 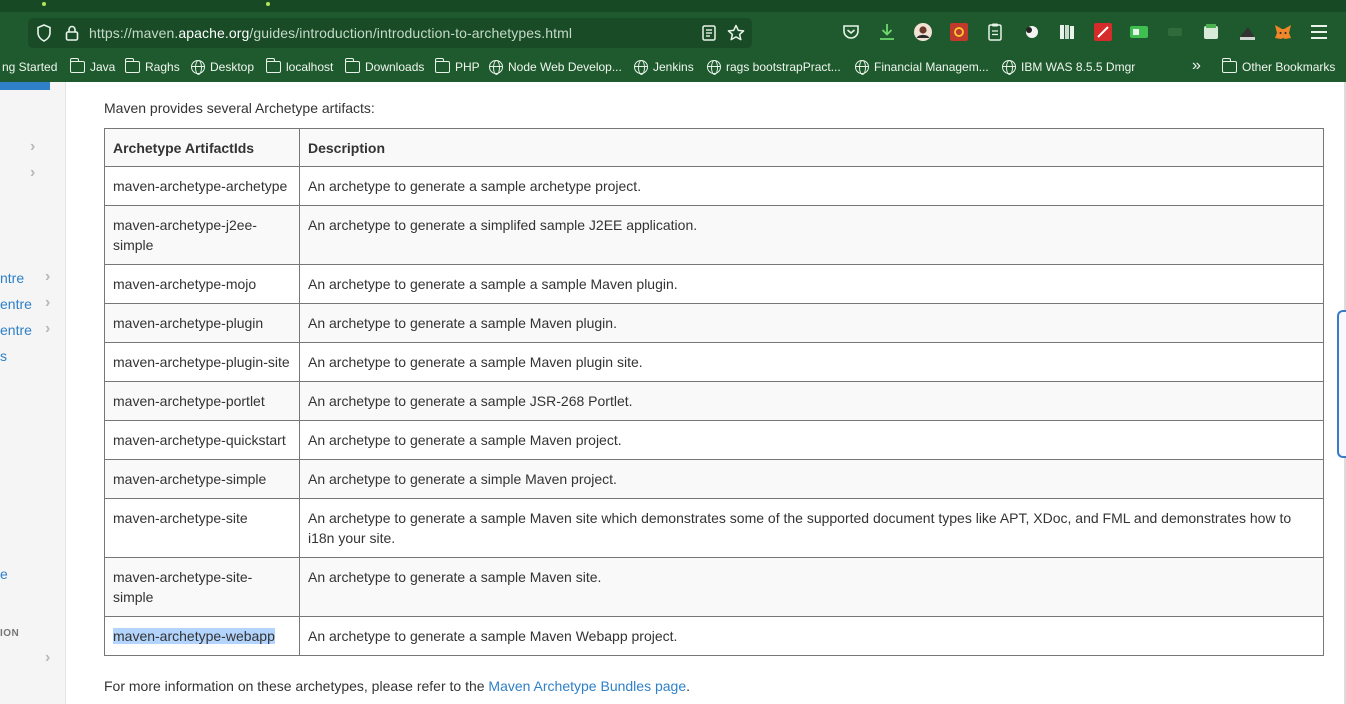 What do you see at coordinates (44, 33) in the screenshot?
I see `tracking-protection-shield-icon` at bounding box center [44, 33].